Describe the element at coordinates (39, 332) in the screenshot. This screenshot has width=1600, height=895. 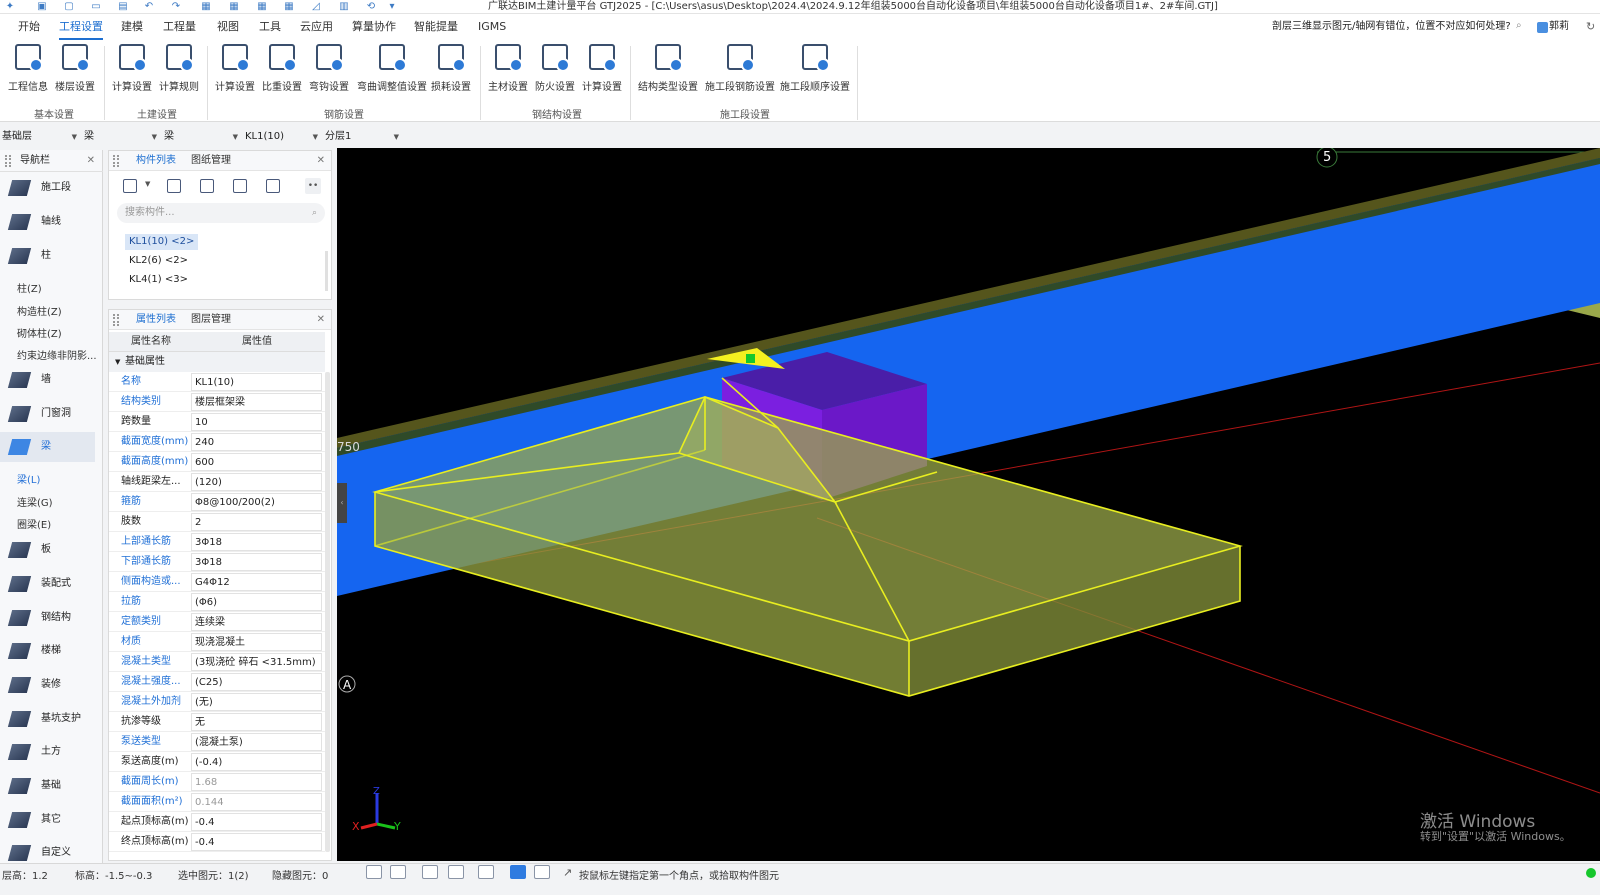
I see `nav-sub-masonry-column: 砌体柱(Z)` at that location.